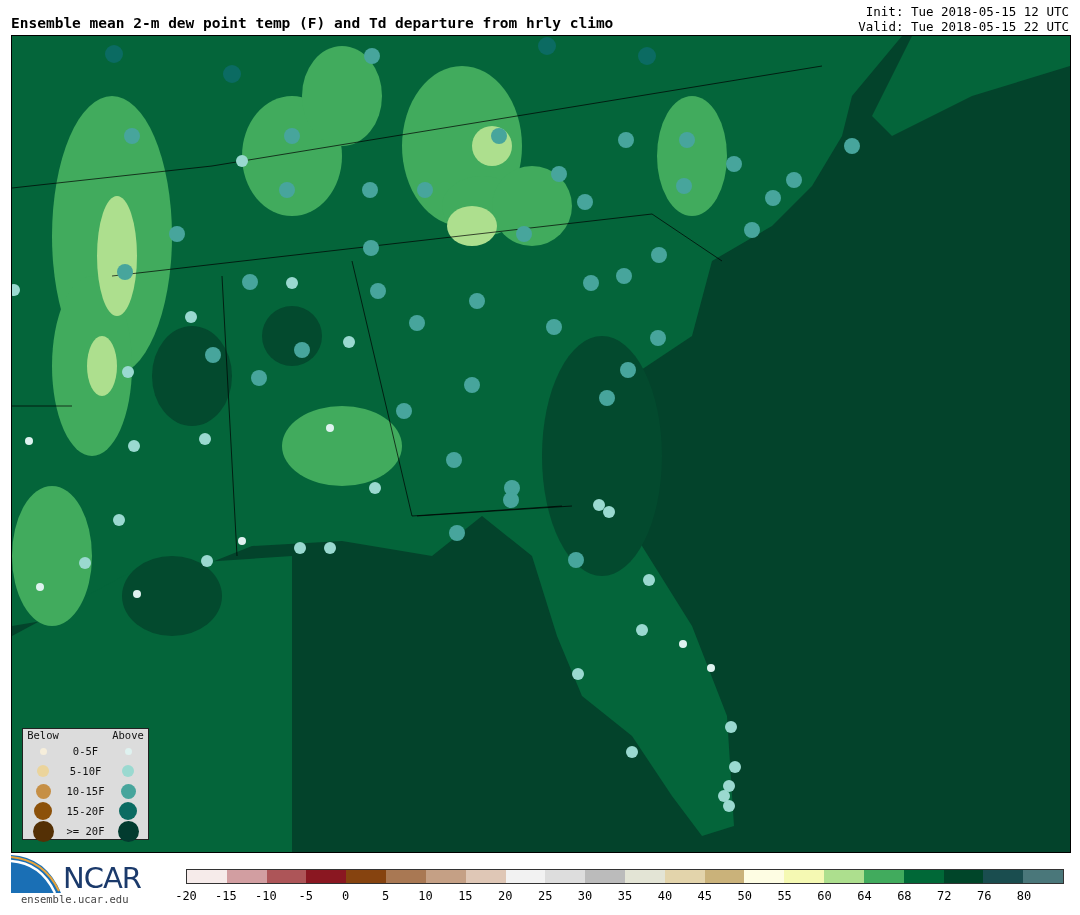 The height and width of the screenshot is (915, 1080). Describe the element at coordinates (85, 791) in the screenshot. I see `legend-label: 10-15F` at that location.